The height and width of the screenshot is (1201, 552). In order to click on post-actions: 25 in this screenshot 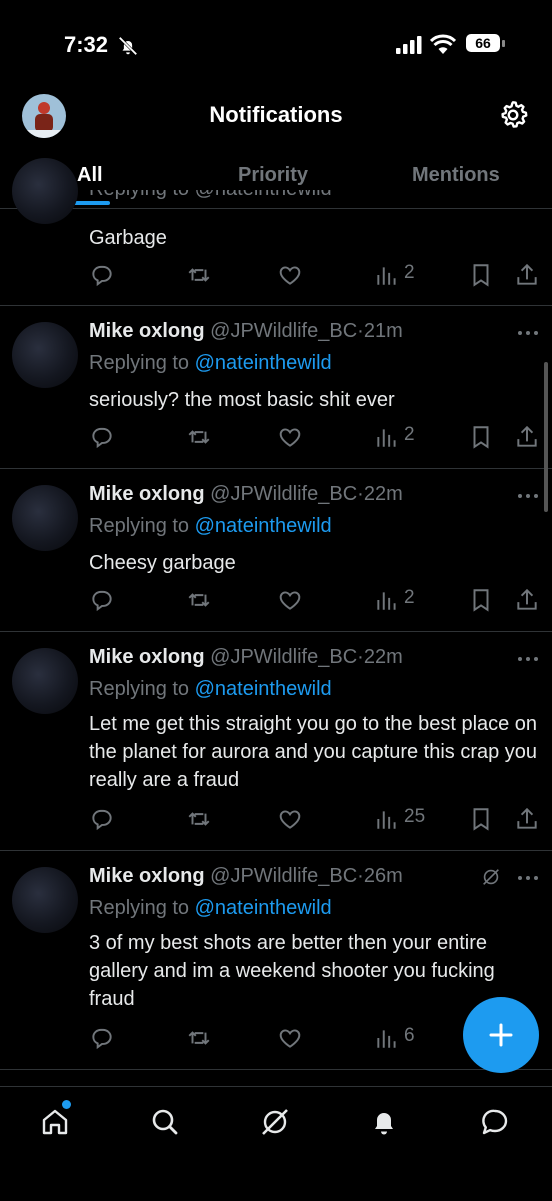, I will do `click(276, 819)`.